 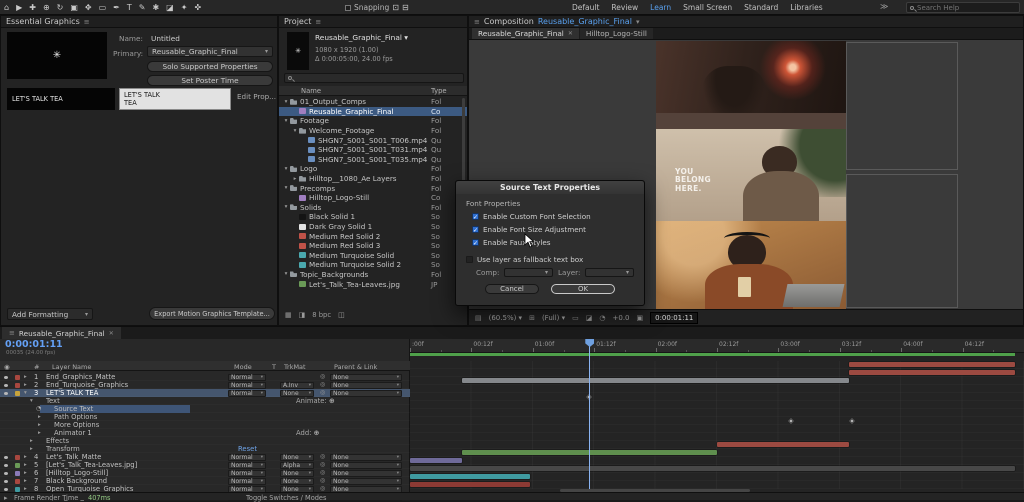 I want to click on viewer-tab-reusable_graphic_final: Reusable_Graphic_Final✕, so click(x=525, y=33).